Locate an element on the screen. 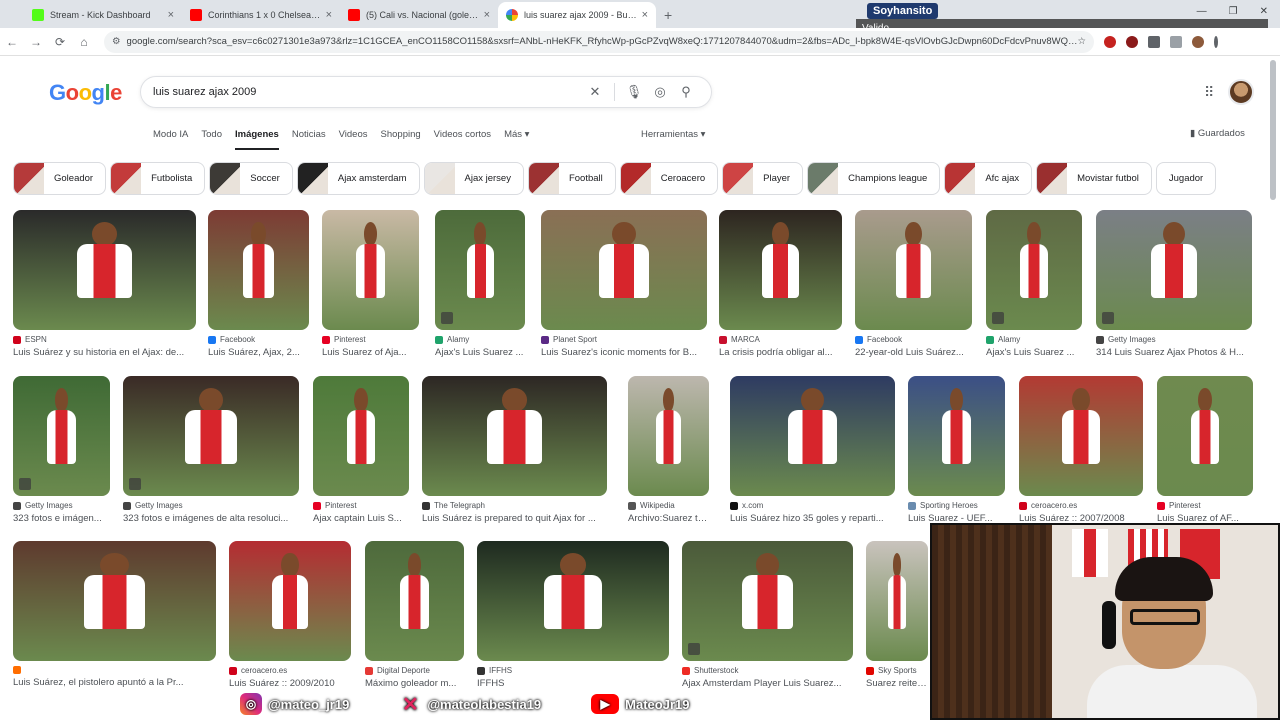 The width and height of the screenshot is (1280, 720). home-button: ⌂ is located at coordinates (84, 42).